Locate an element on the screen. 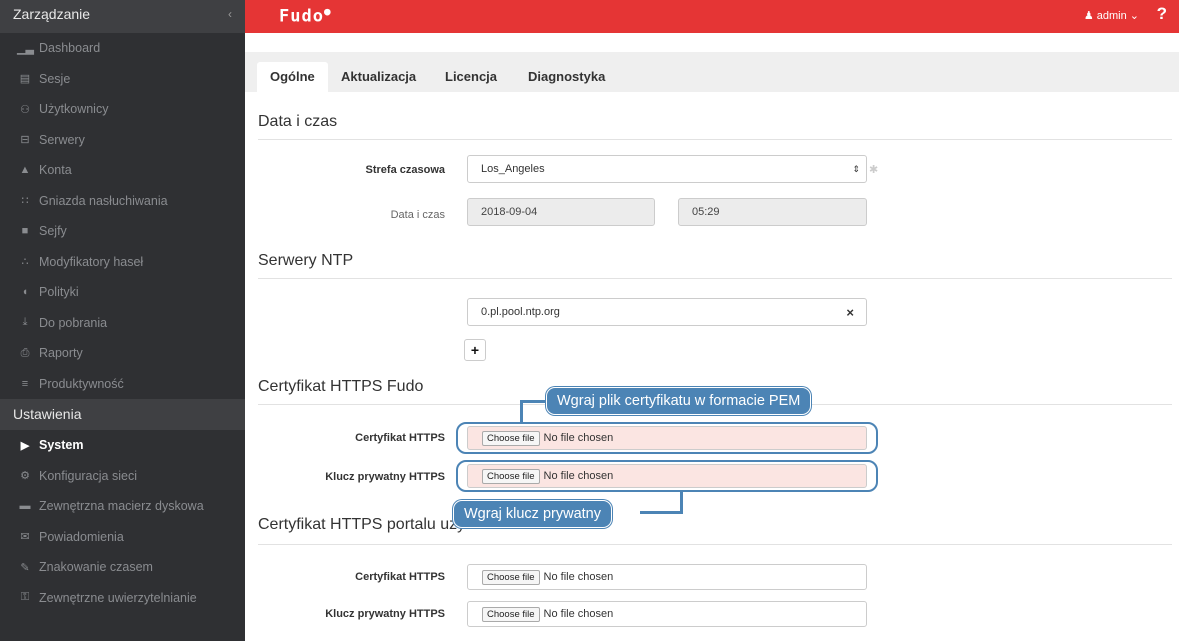  tab-ogolne: Ogólne is located at coordinates (292, 77).